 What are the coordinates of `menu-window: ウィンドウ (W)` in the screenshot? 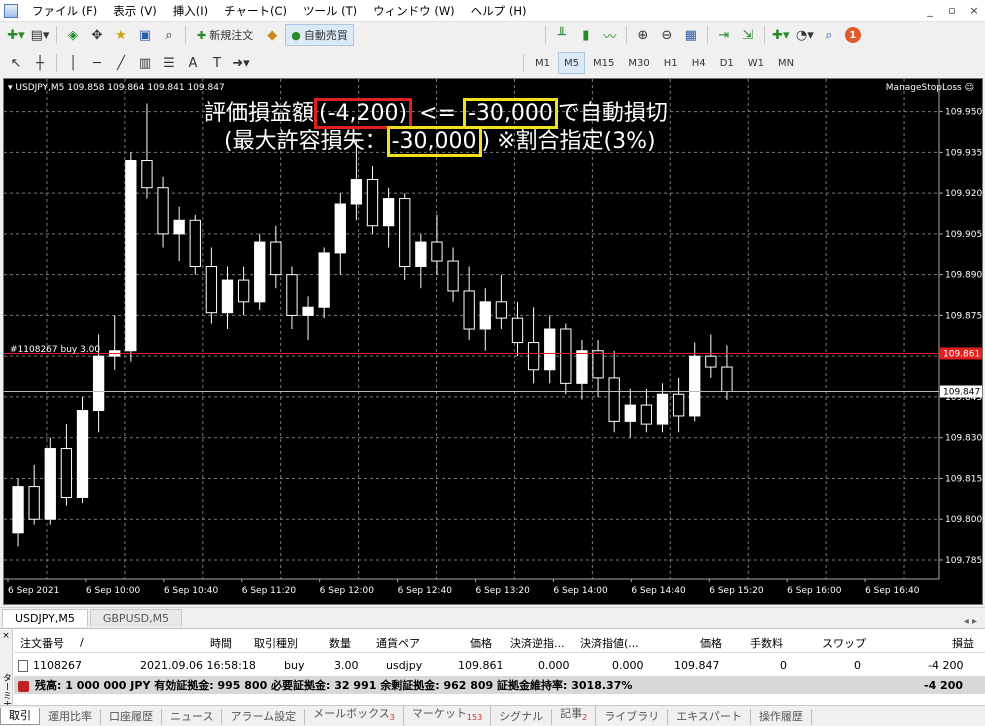 It's located at (414, 11).